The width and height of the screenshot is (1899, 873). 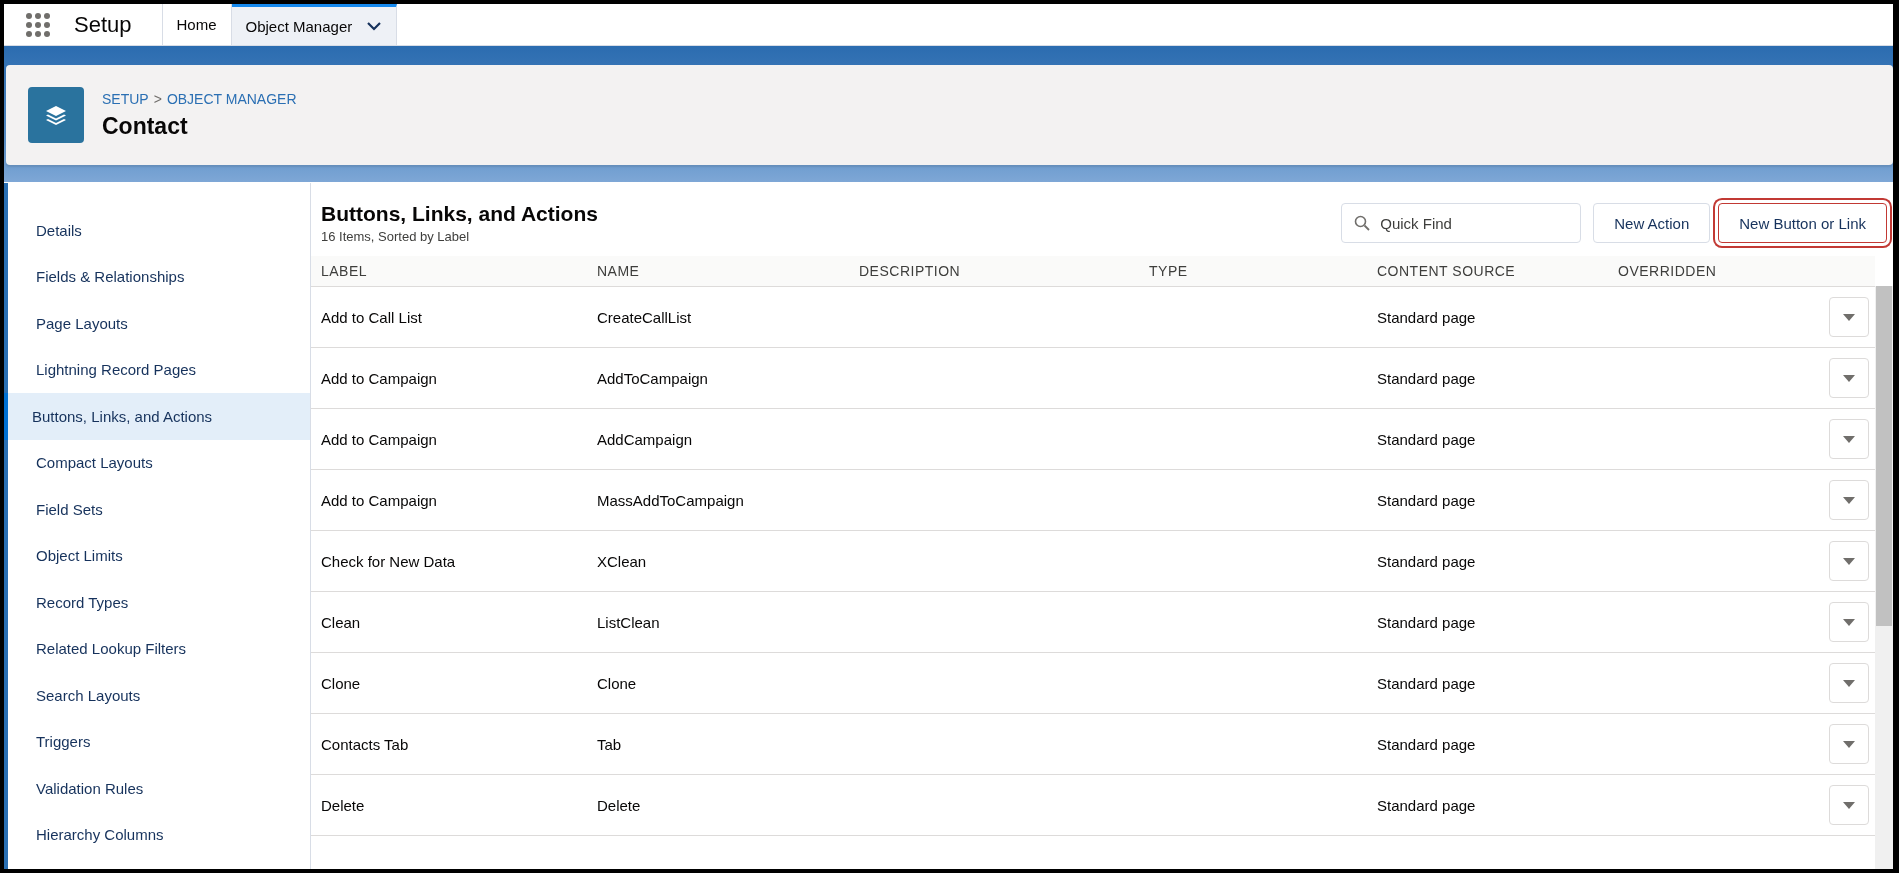 What do you see at coordinates (159, 834) in the screenshot?
I see `sidebar-item: Hierarchy Columns` at bounding box center [159, 834].